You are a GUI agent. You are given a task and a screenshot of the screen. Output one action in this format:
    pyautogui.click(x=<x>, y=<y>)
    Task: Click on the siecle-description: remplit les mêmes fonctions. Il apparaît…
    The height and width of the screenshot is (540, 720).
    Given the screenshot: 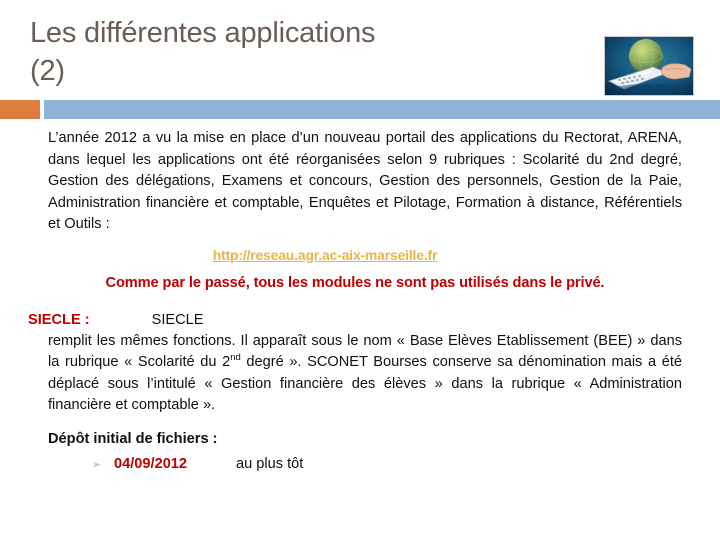 What is the action you would take?
    pyautogui.click(x=365, y=374)
    